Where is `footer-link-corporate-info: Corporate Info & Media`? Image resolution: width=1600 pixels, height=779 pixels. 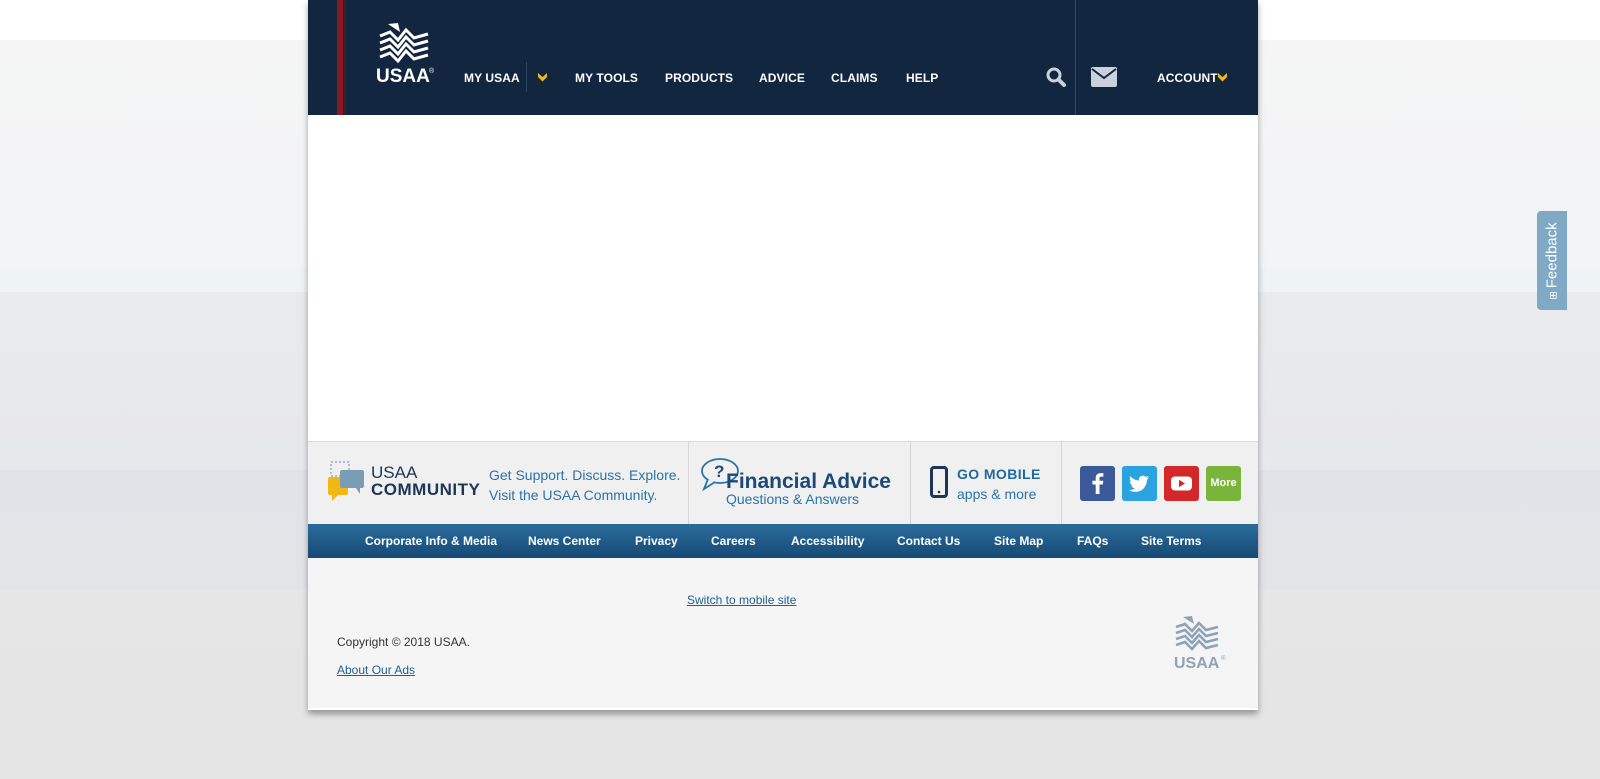 footer-link-corporate-info: Corporate Info & Media is located at coordinates (431, 541).